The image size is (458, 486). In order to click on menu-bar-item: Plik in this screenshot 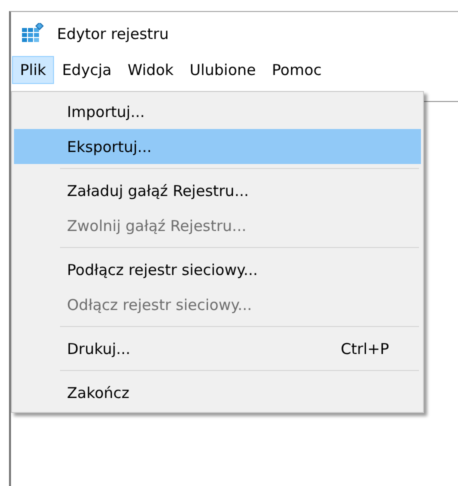, I will do `click(33, 70)`.